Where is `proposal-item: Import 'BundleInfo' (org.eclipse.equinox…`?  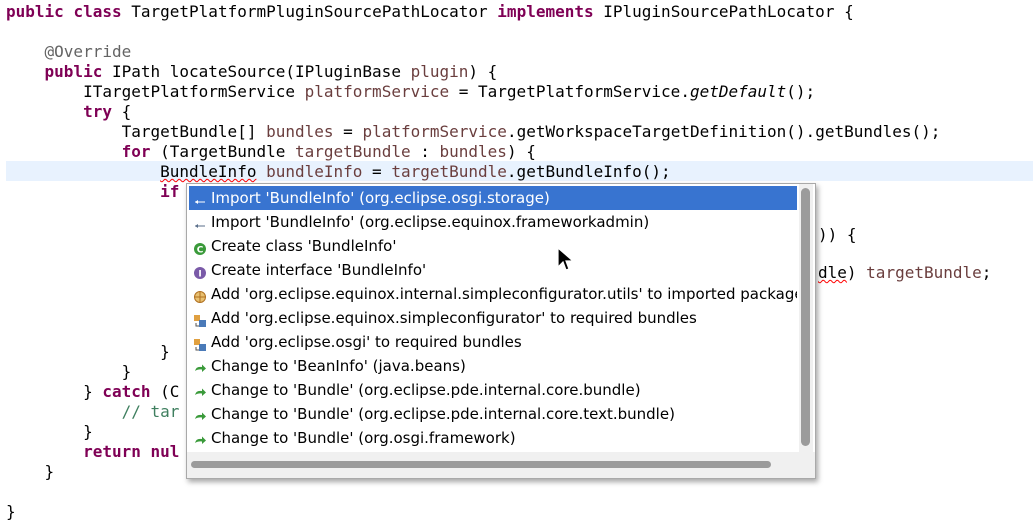
proposal-item: Import 'BundleInfo' (org.eclipse.equinox… is located at coordinates (493, 222).